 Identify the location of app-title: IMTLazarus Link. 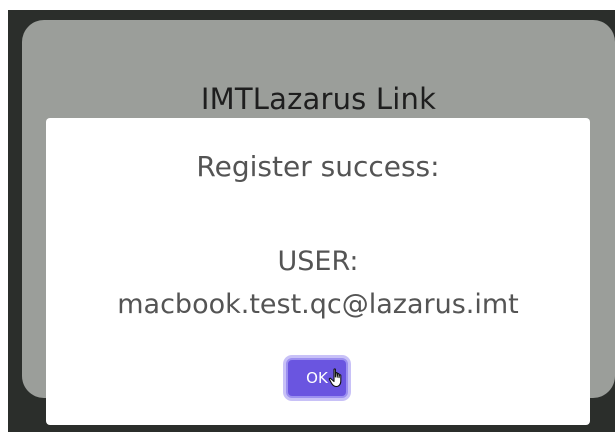
(318, 99).